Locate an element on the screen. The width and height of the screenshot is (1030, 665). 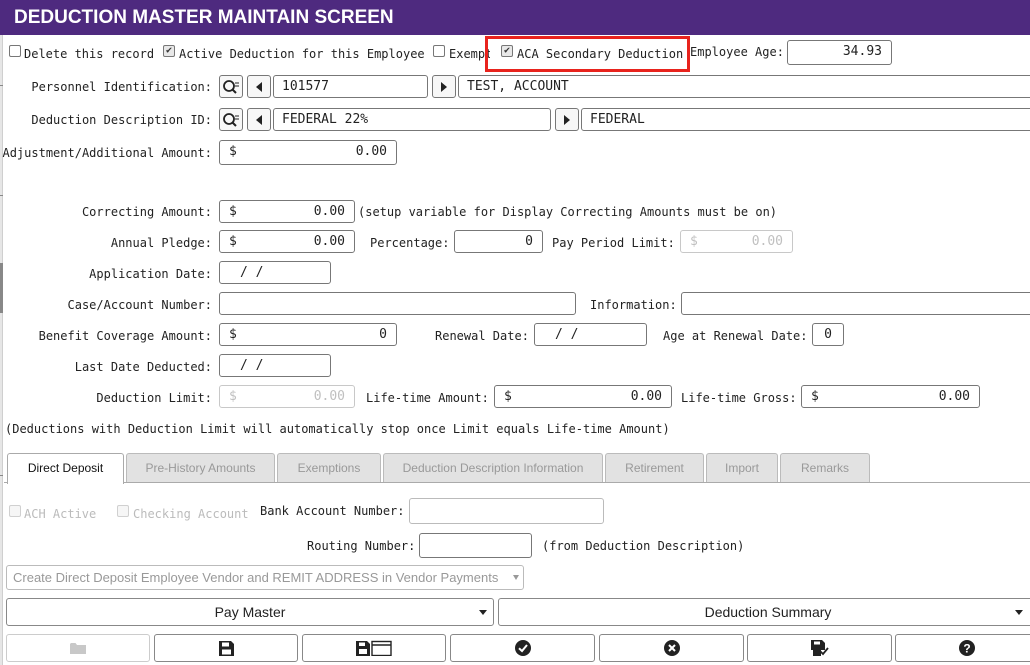
accept-button is located at coordinates (522, 648).